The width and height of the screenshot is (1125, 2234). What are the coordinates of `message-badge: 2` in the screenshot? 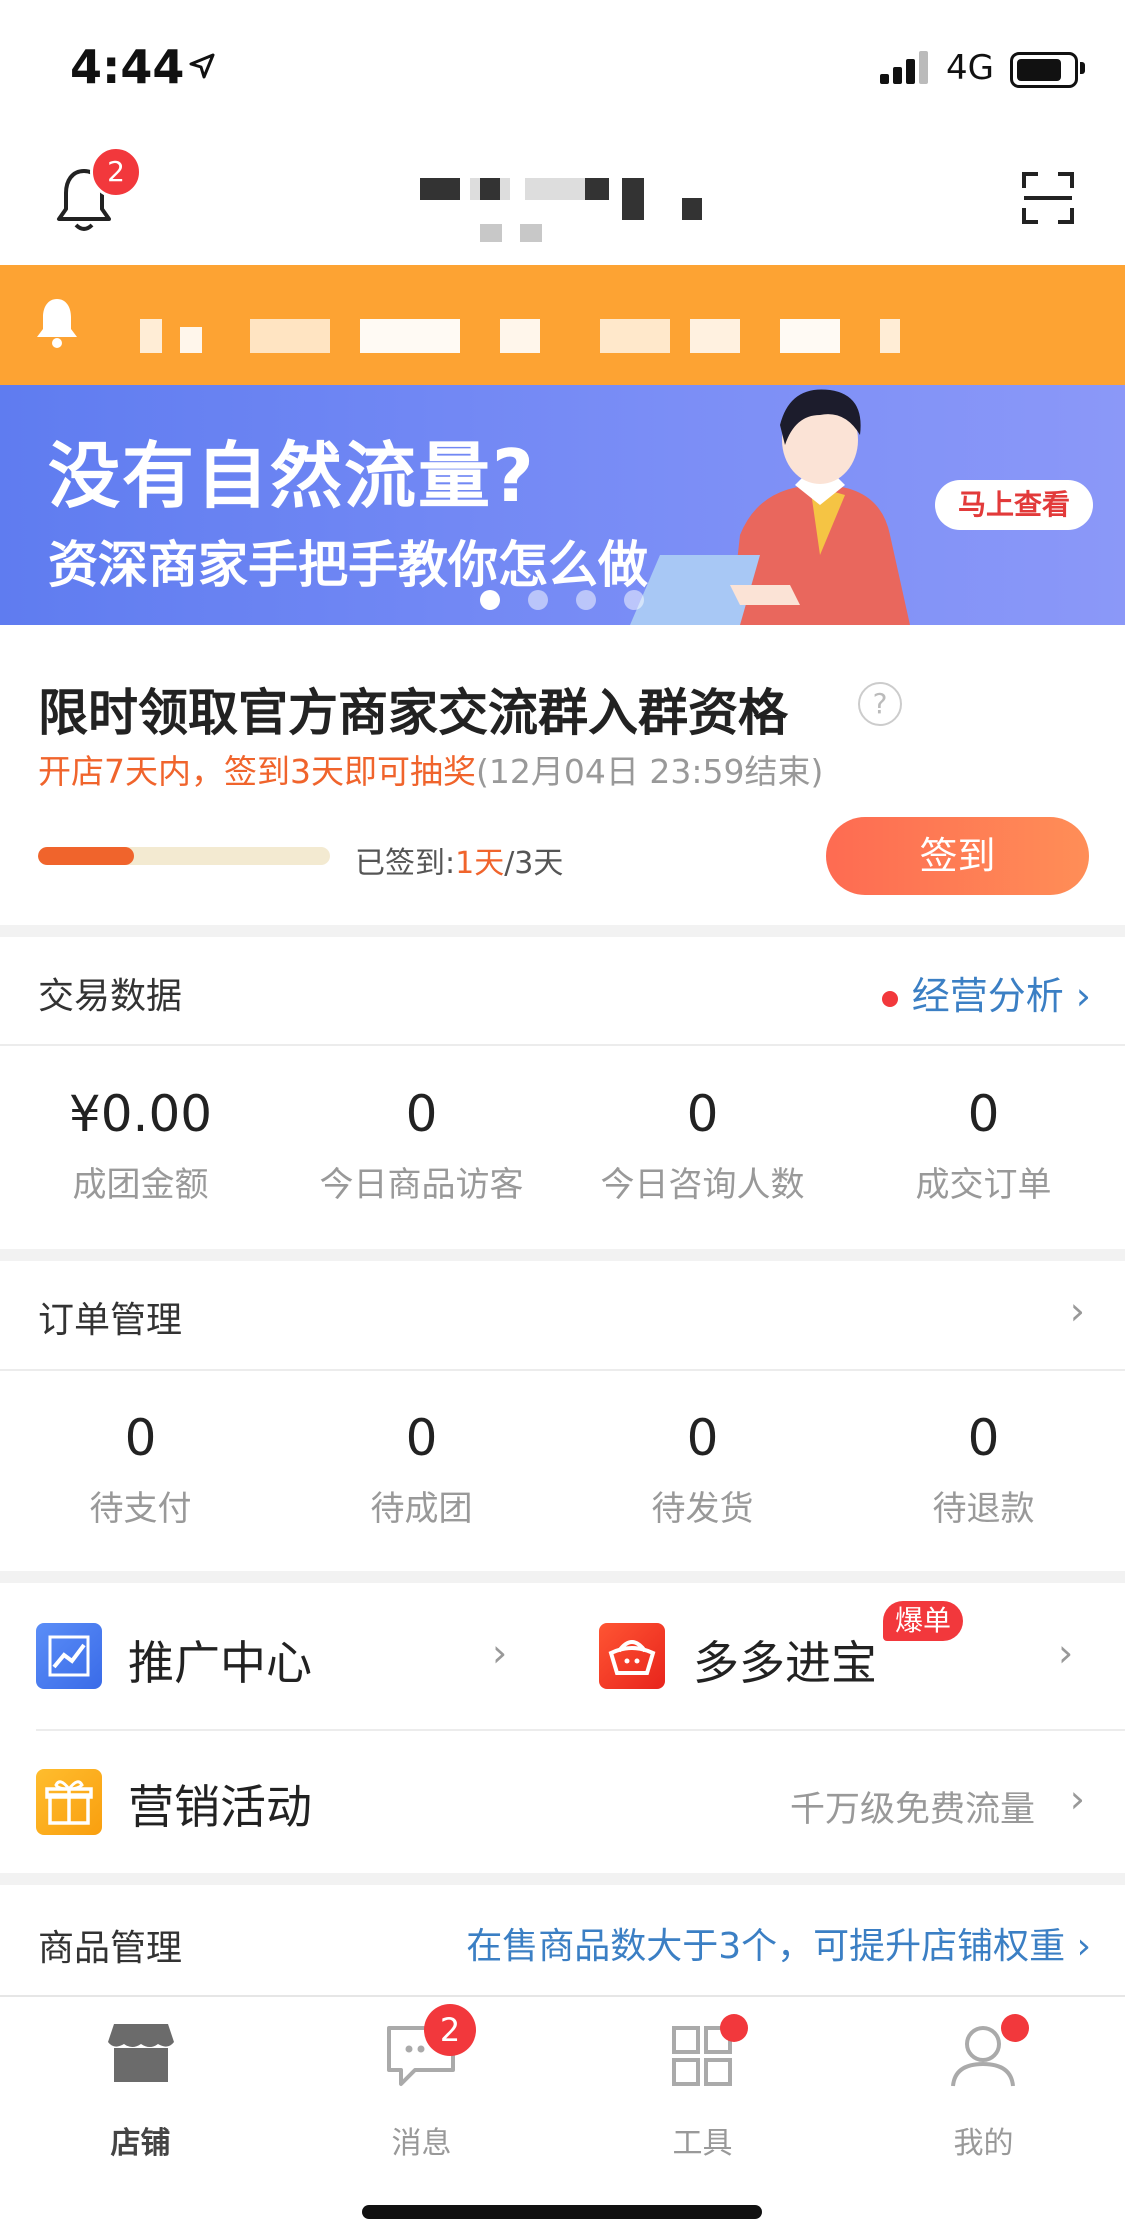 It's located at (450, 2030).